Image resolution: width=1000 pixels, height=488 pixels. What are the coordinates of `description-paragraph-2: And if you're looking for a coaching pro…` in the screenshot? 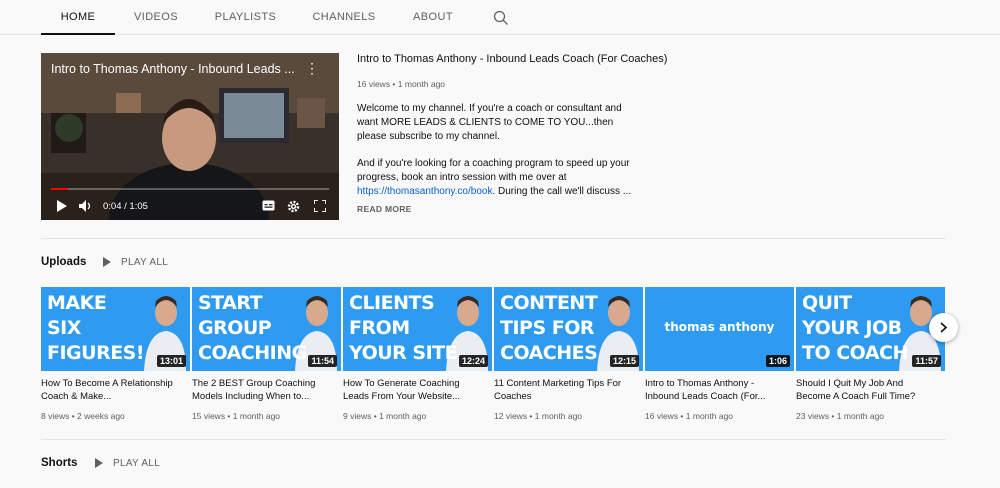 It's located at (497, 178).